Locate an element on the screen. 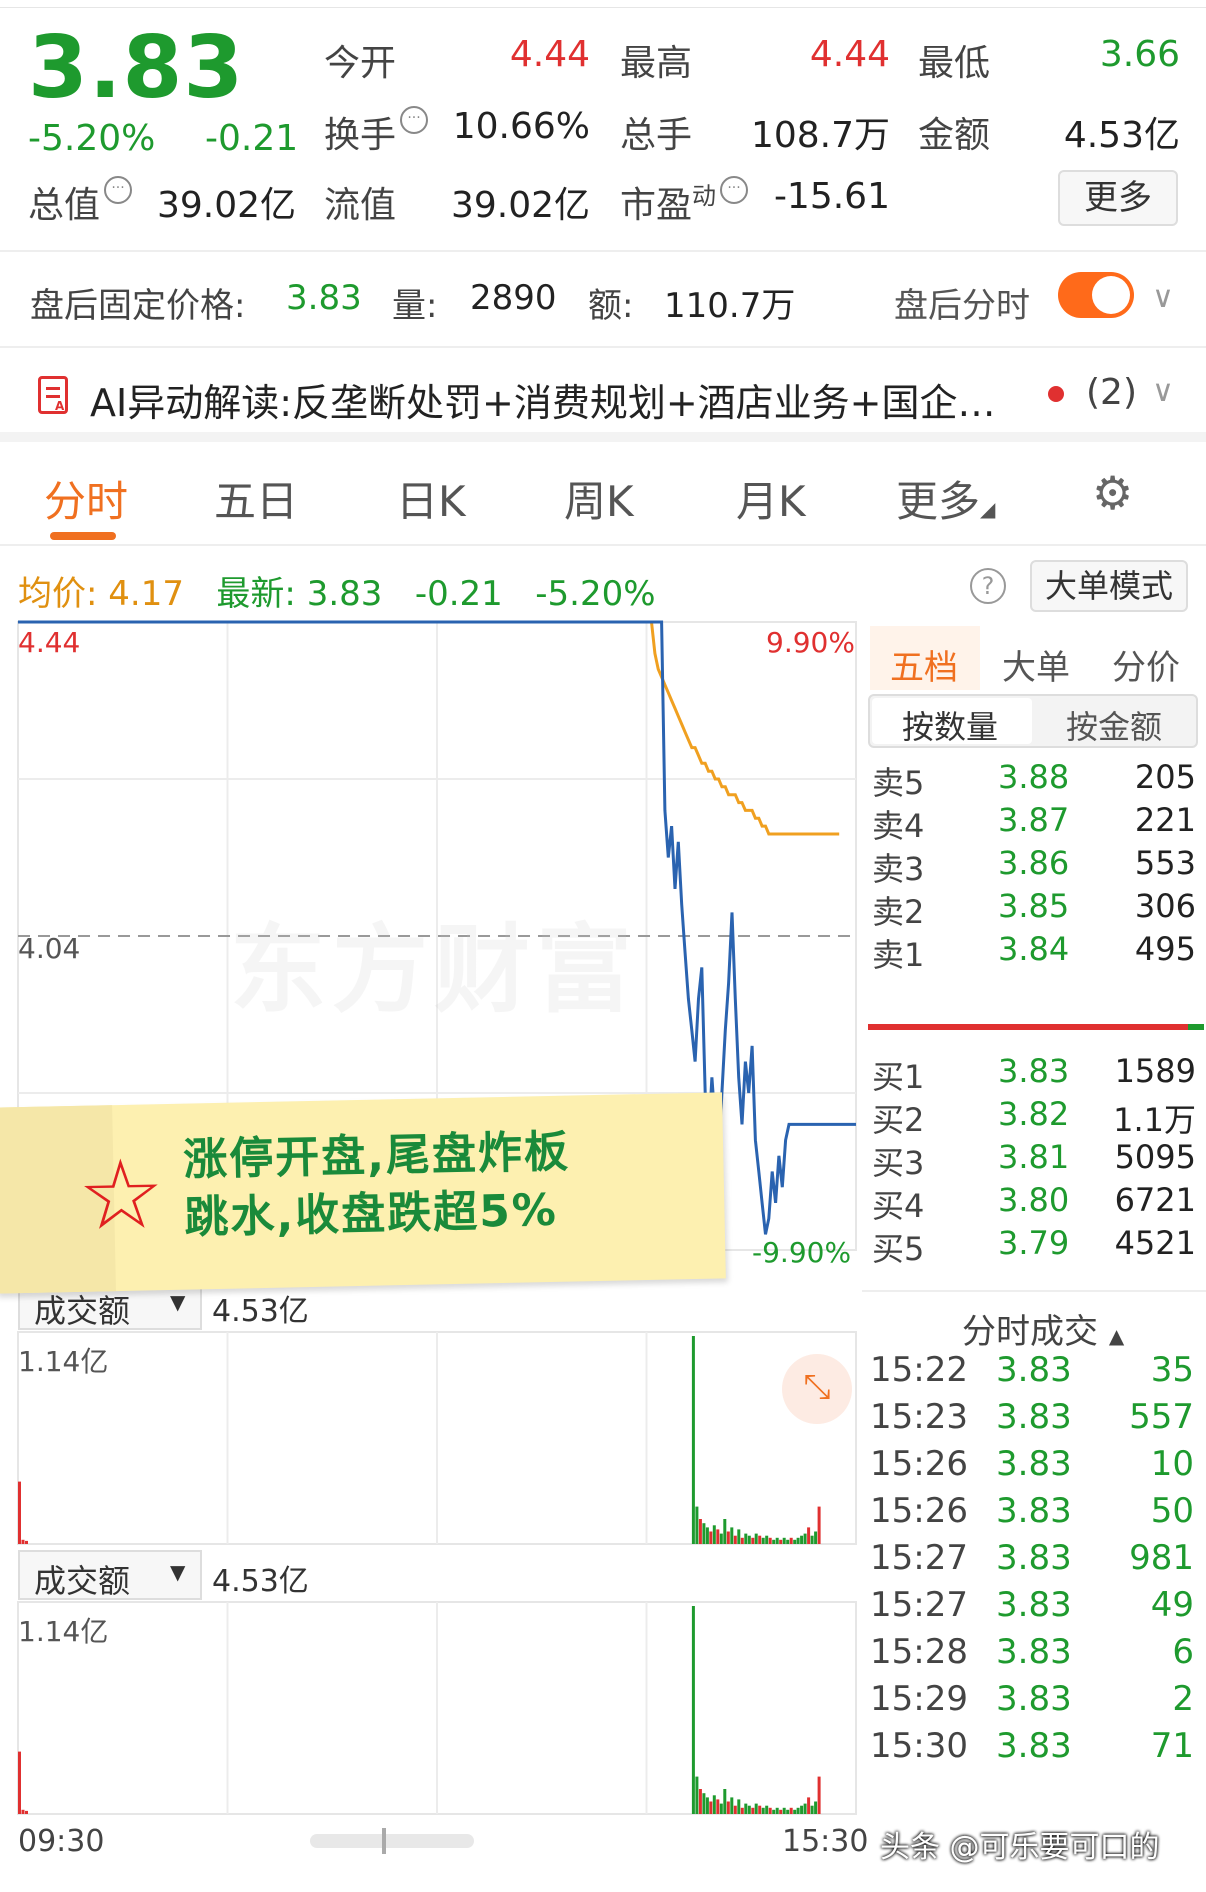 This screenshot has height=1892, width=1206. expand-icon: ⤡ is located at coordinates (817, 1389).